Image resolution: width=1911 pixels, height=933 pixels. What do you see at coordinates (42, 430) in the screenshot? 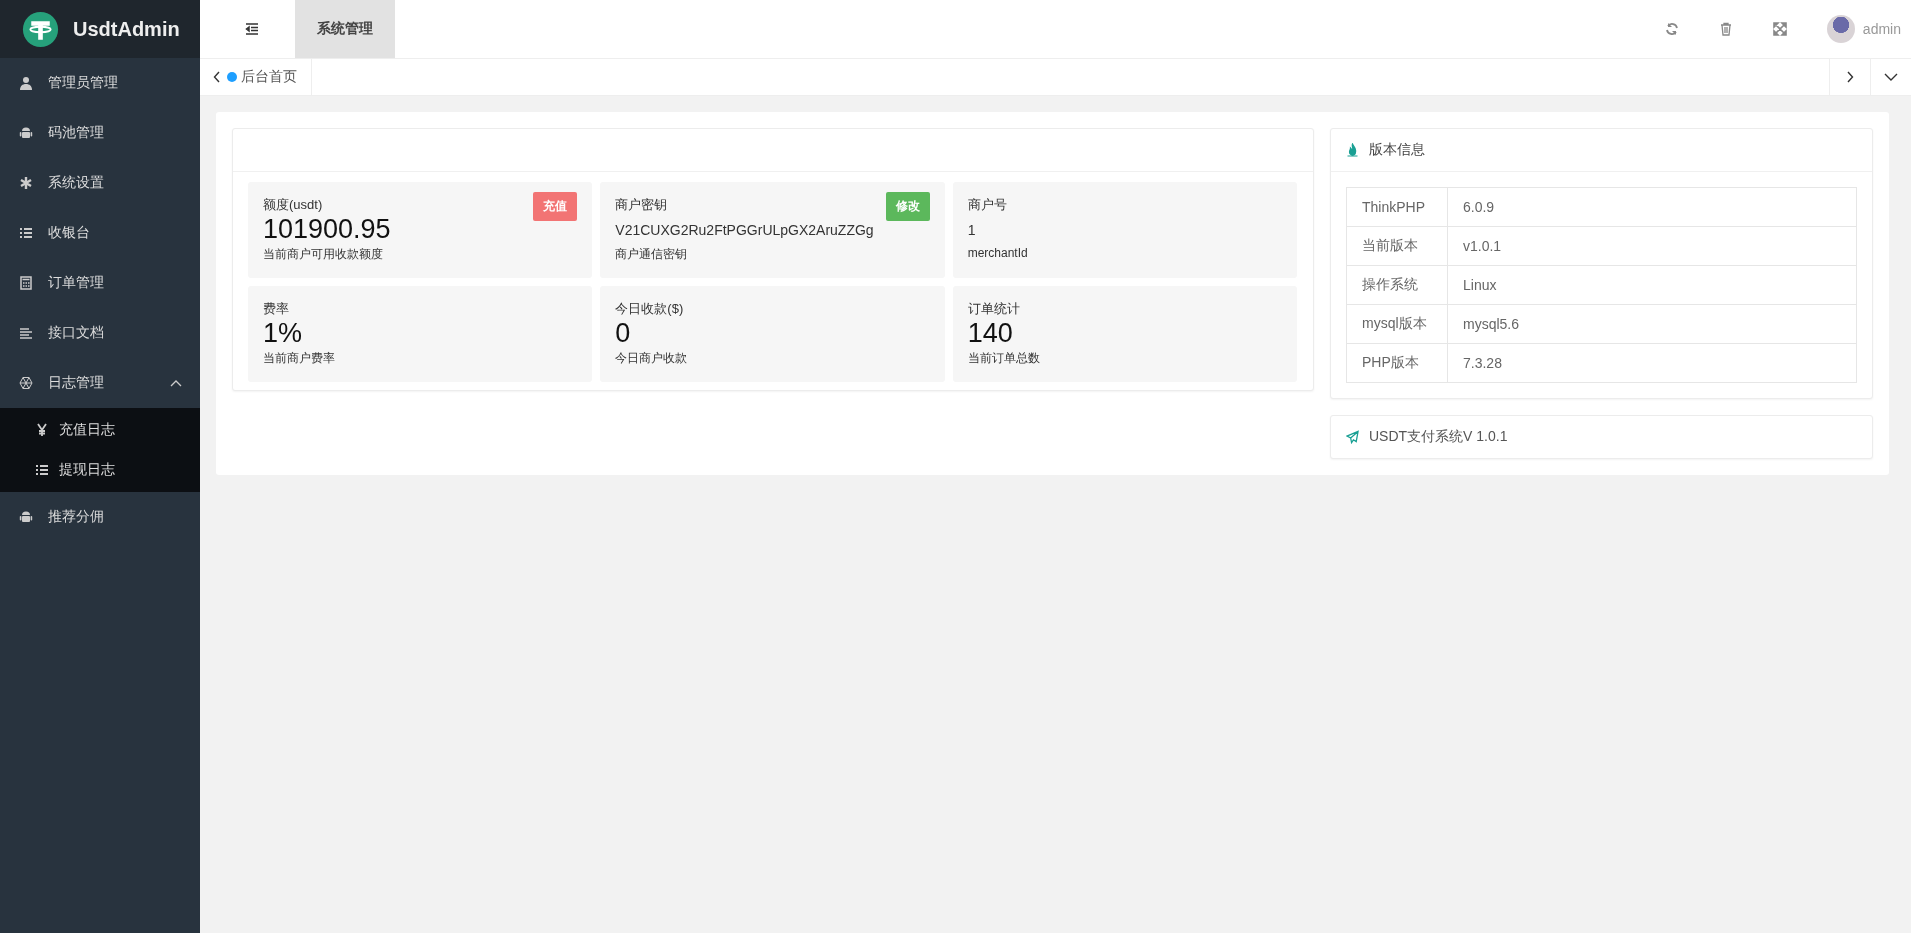
I see `yen-icon` at bounding box center [42, 430].